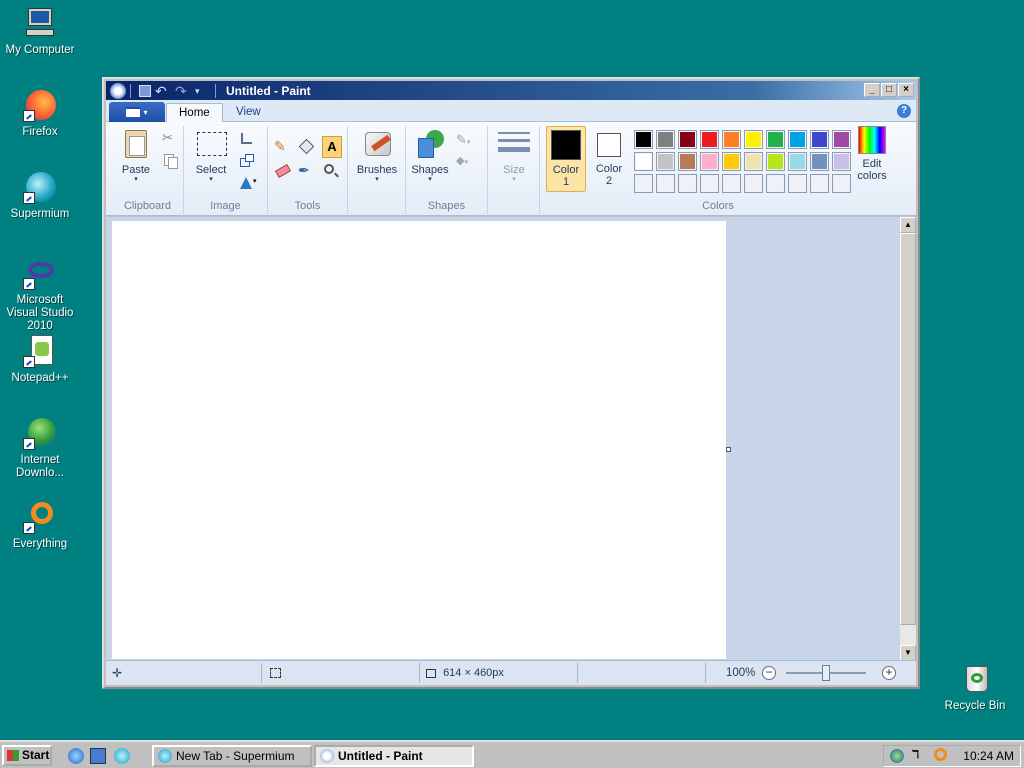 Image resolution: width=1024 pixels, height=768 pixels. Describe the element at coordinates (40, 525) in the screenshot. I see `desktop-icon-everything: Everything` at that location.